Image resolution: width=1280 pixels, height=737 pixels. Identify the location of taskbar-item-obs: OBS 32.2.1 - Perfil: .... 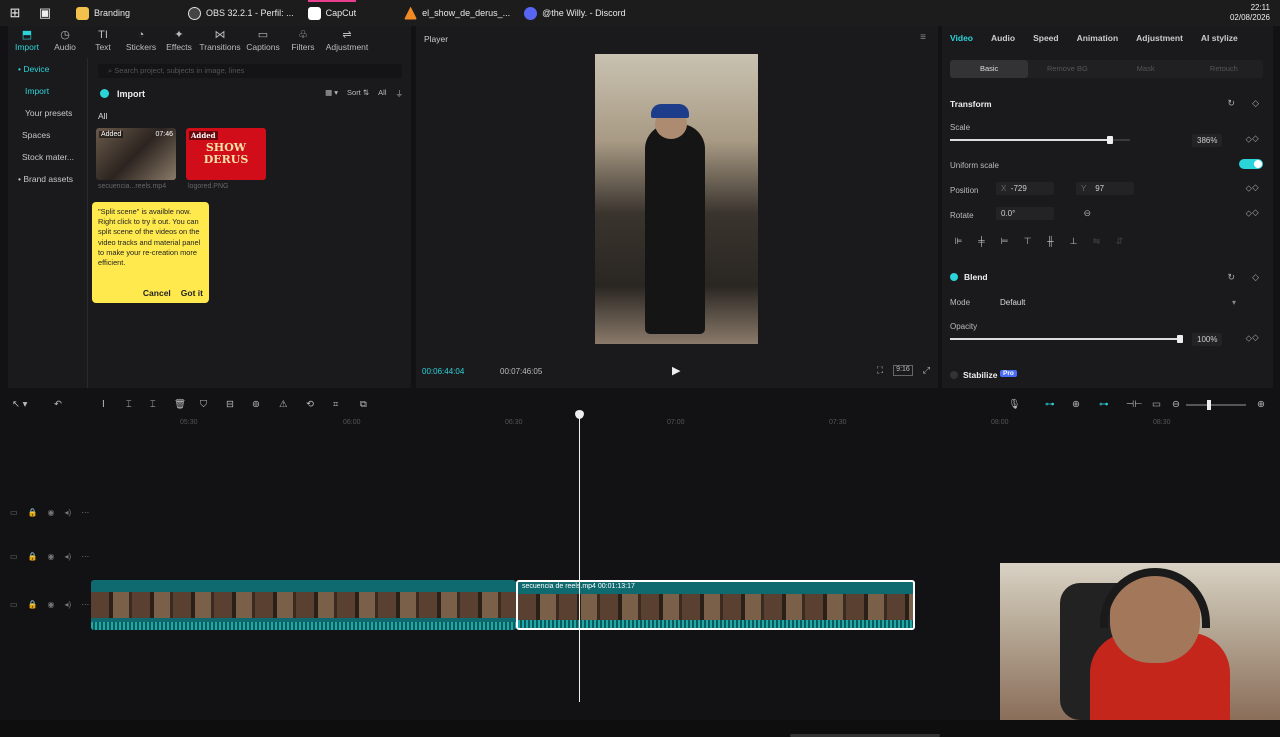
(241, 13).